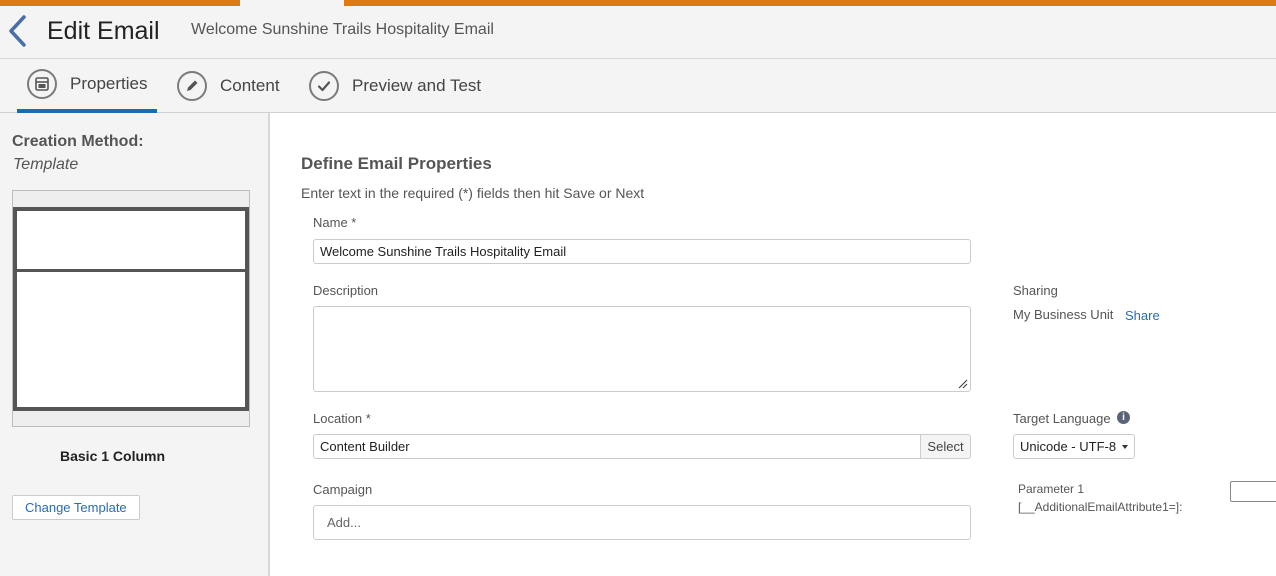 The image size is (1276, 576). Describe the element at coordinates (78, 141) in the screenshot. I see `creation-method-label: Creation Method:` at that location.